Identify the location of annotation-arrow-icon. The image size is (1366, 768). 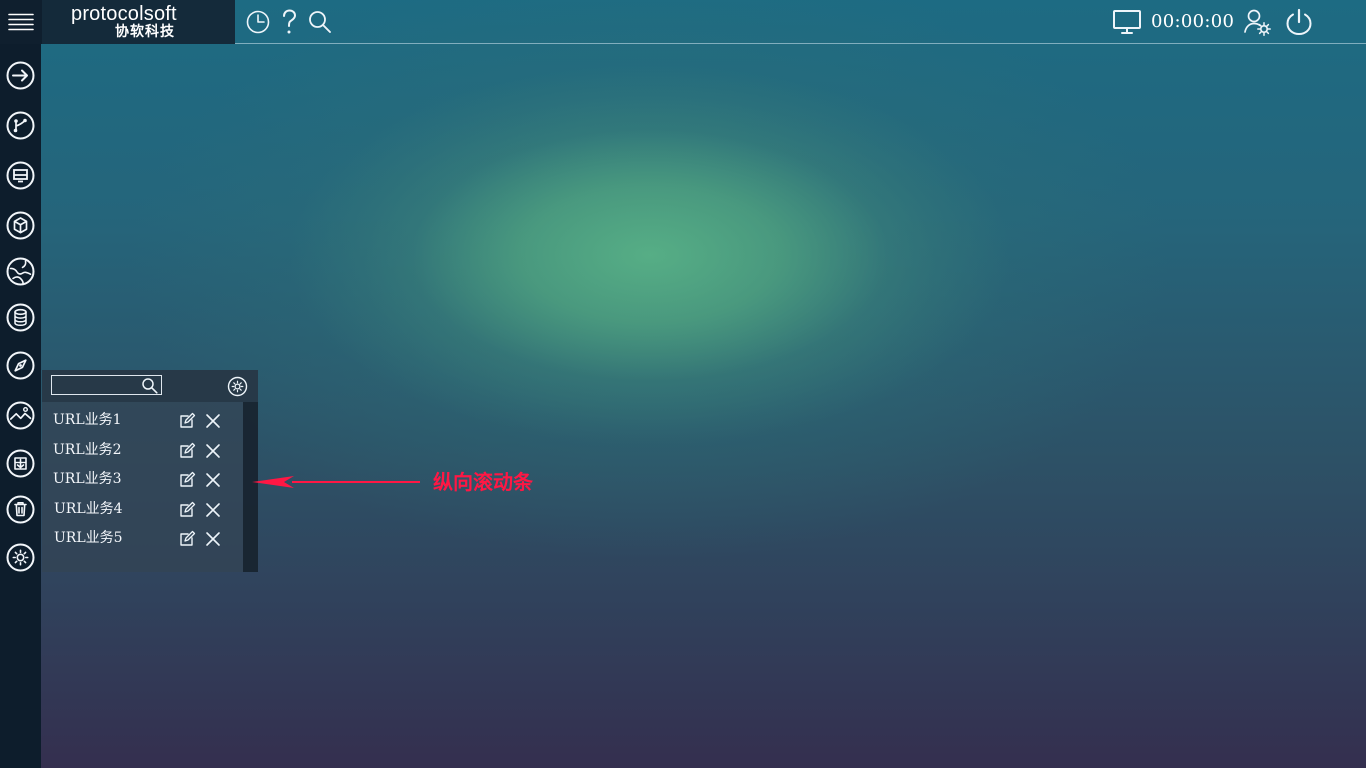
(336, 482).